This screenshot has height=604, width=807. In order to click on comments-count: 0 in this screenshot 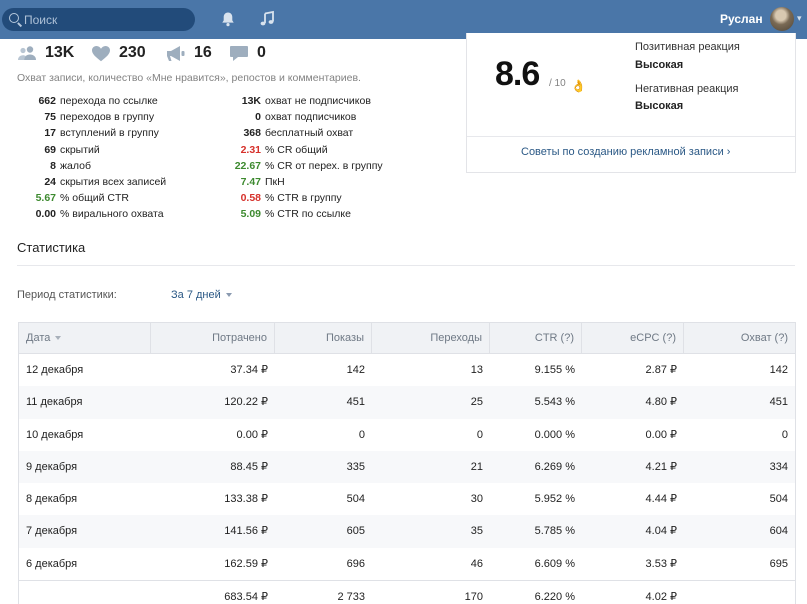, I will do `click(261, 52)`.